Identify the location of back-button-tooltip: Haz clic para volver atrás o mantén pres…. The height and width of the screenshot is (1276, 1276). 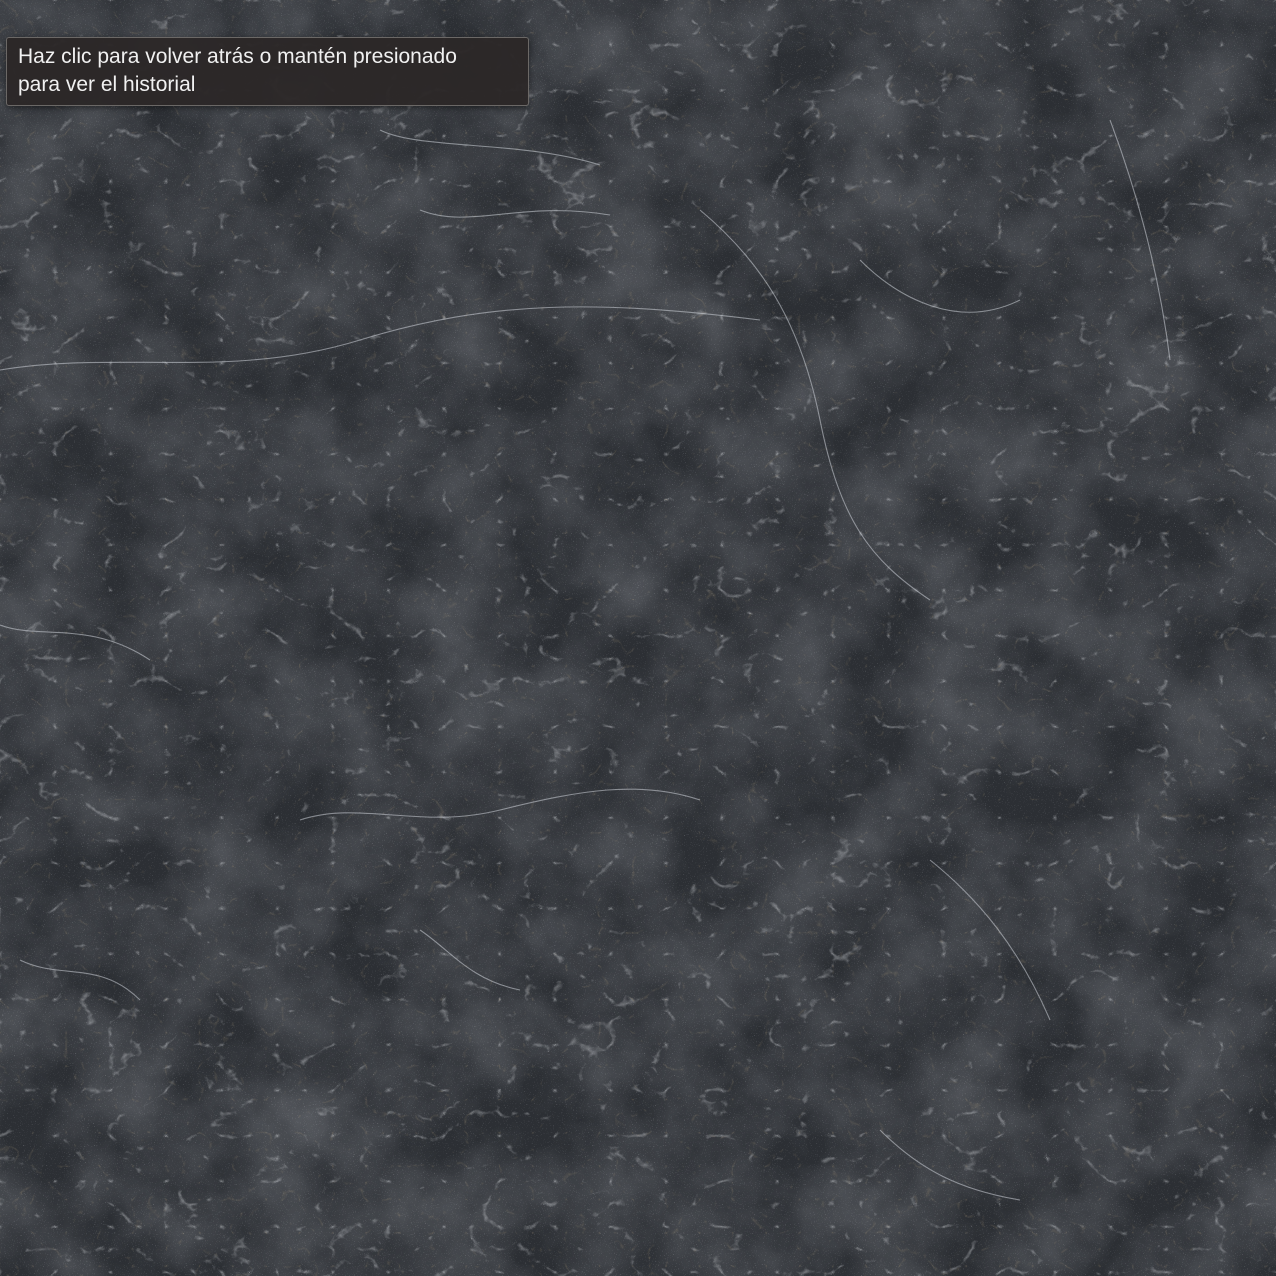
(267, 71).